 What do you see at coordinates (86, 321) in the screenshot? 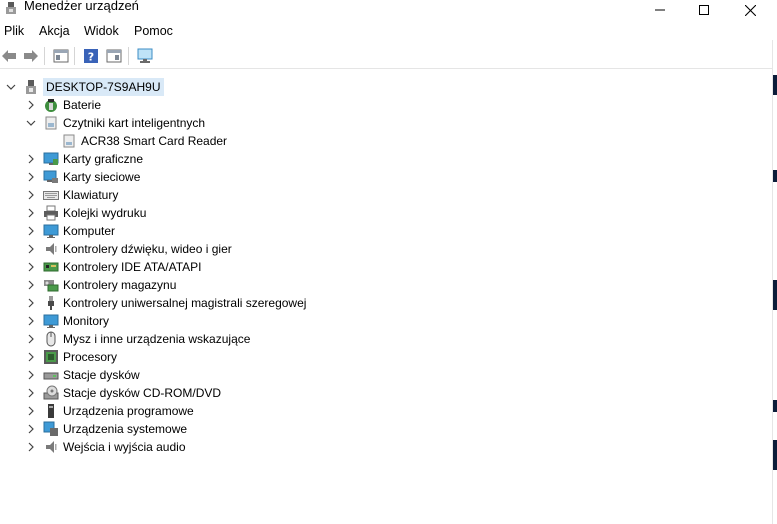
I see `tree-item-label: Monitory` at bounding box center [86, 321].